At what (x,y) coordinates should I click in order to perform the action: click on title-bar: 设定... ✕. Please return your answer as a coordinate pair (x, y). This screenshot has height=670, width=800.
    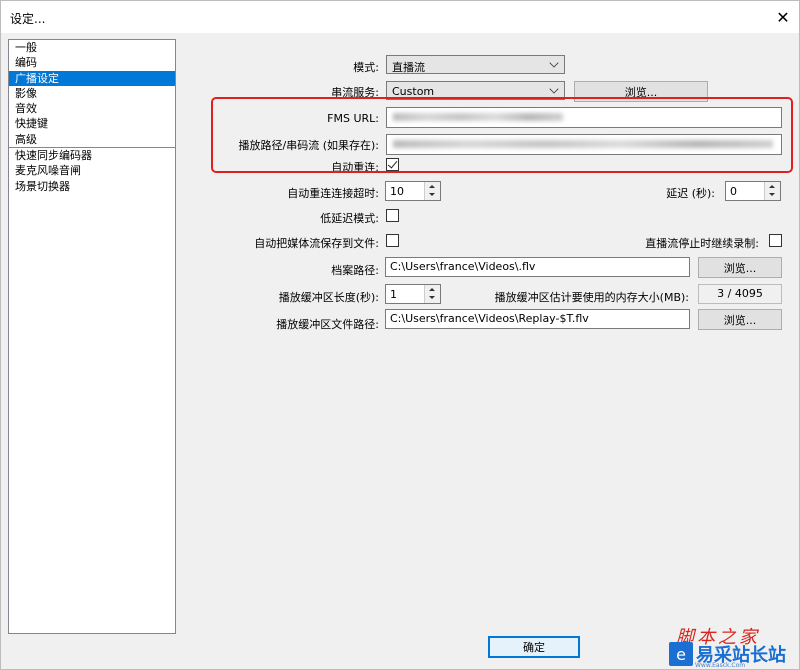
    Looking at the image, I should click on (400, 17).